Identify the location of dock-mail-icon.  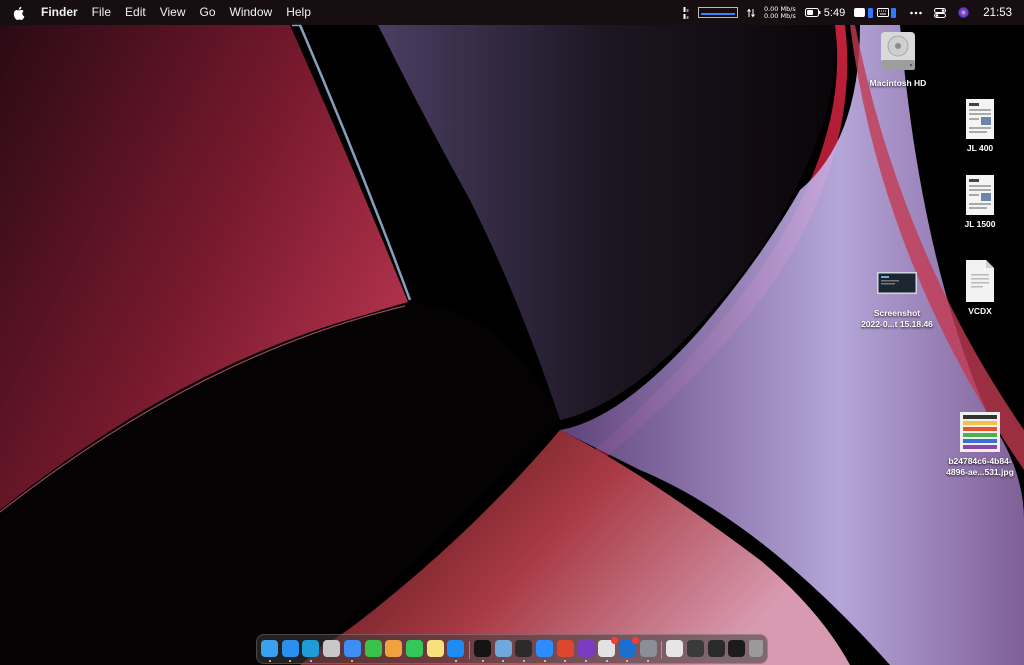
(352, 648).